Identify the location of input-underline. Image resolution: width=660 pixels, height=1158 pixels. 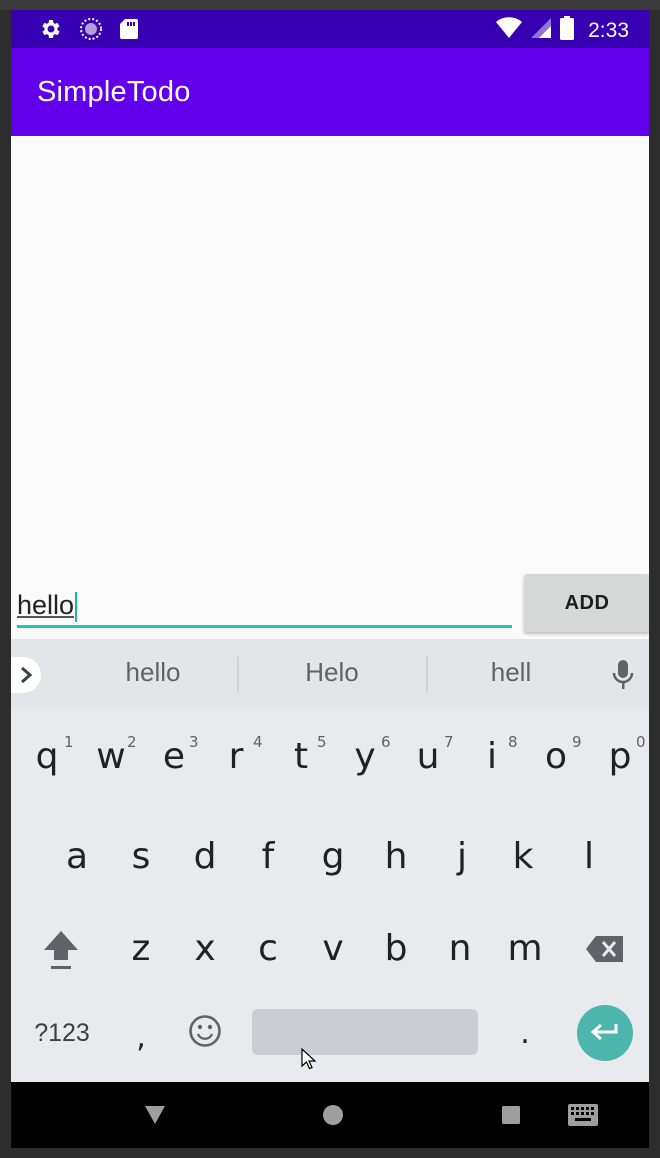
(264, 626).